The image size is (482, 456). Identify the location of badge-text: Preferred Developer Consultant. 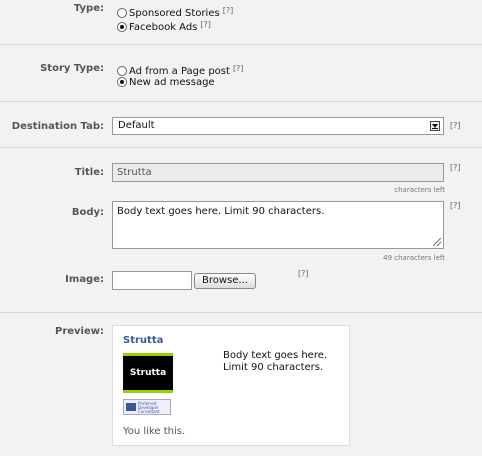
(149, 407).